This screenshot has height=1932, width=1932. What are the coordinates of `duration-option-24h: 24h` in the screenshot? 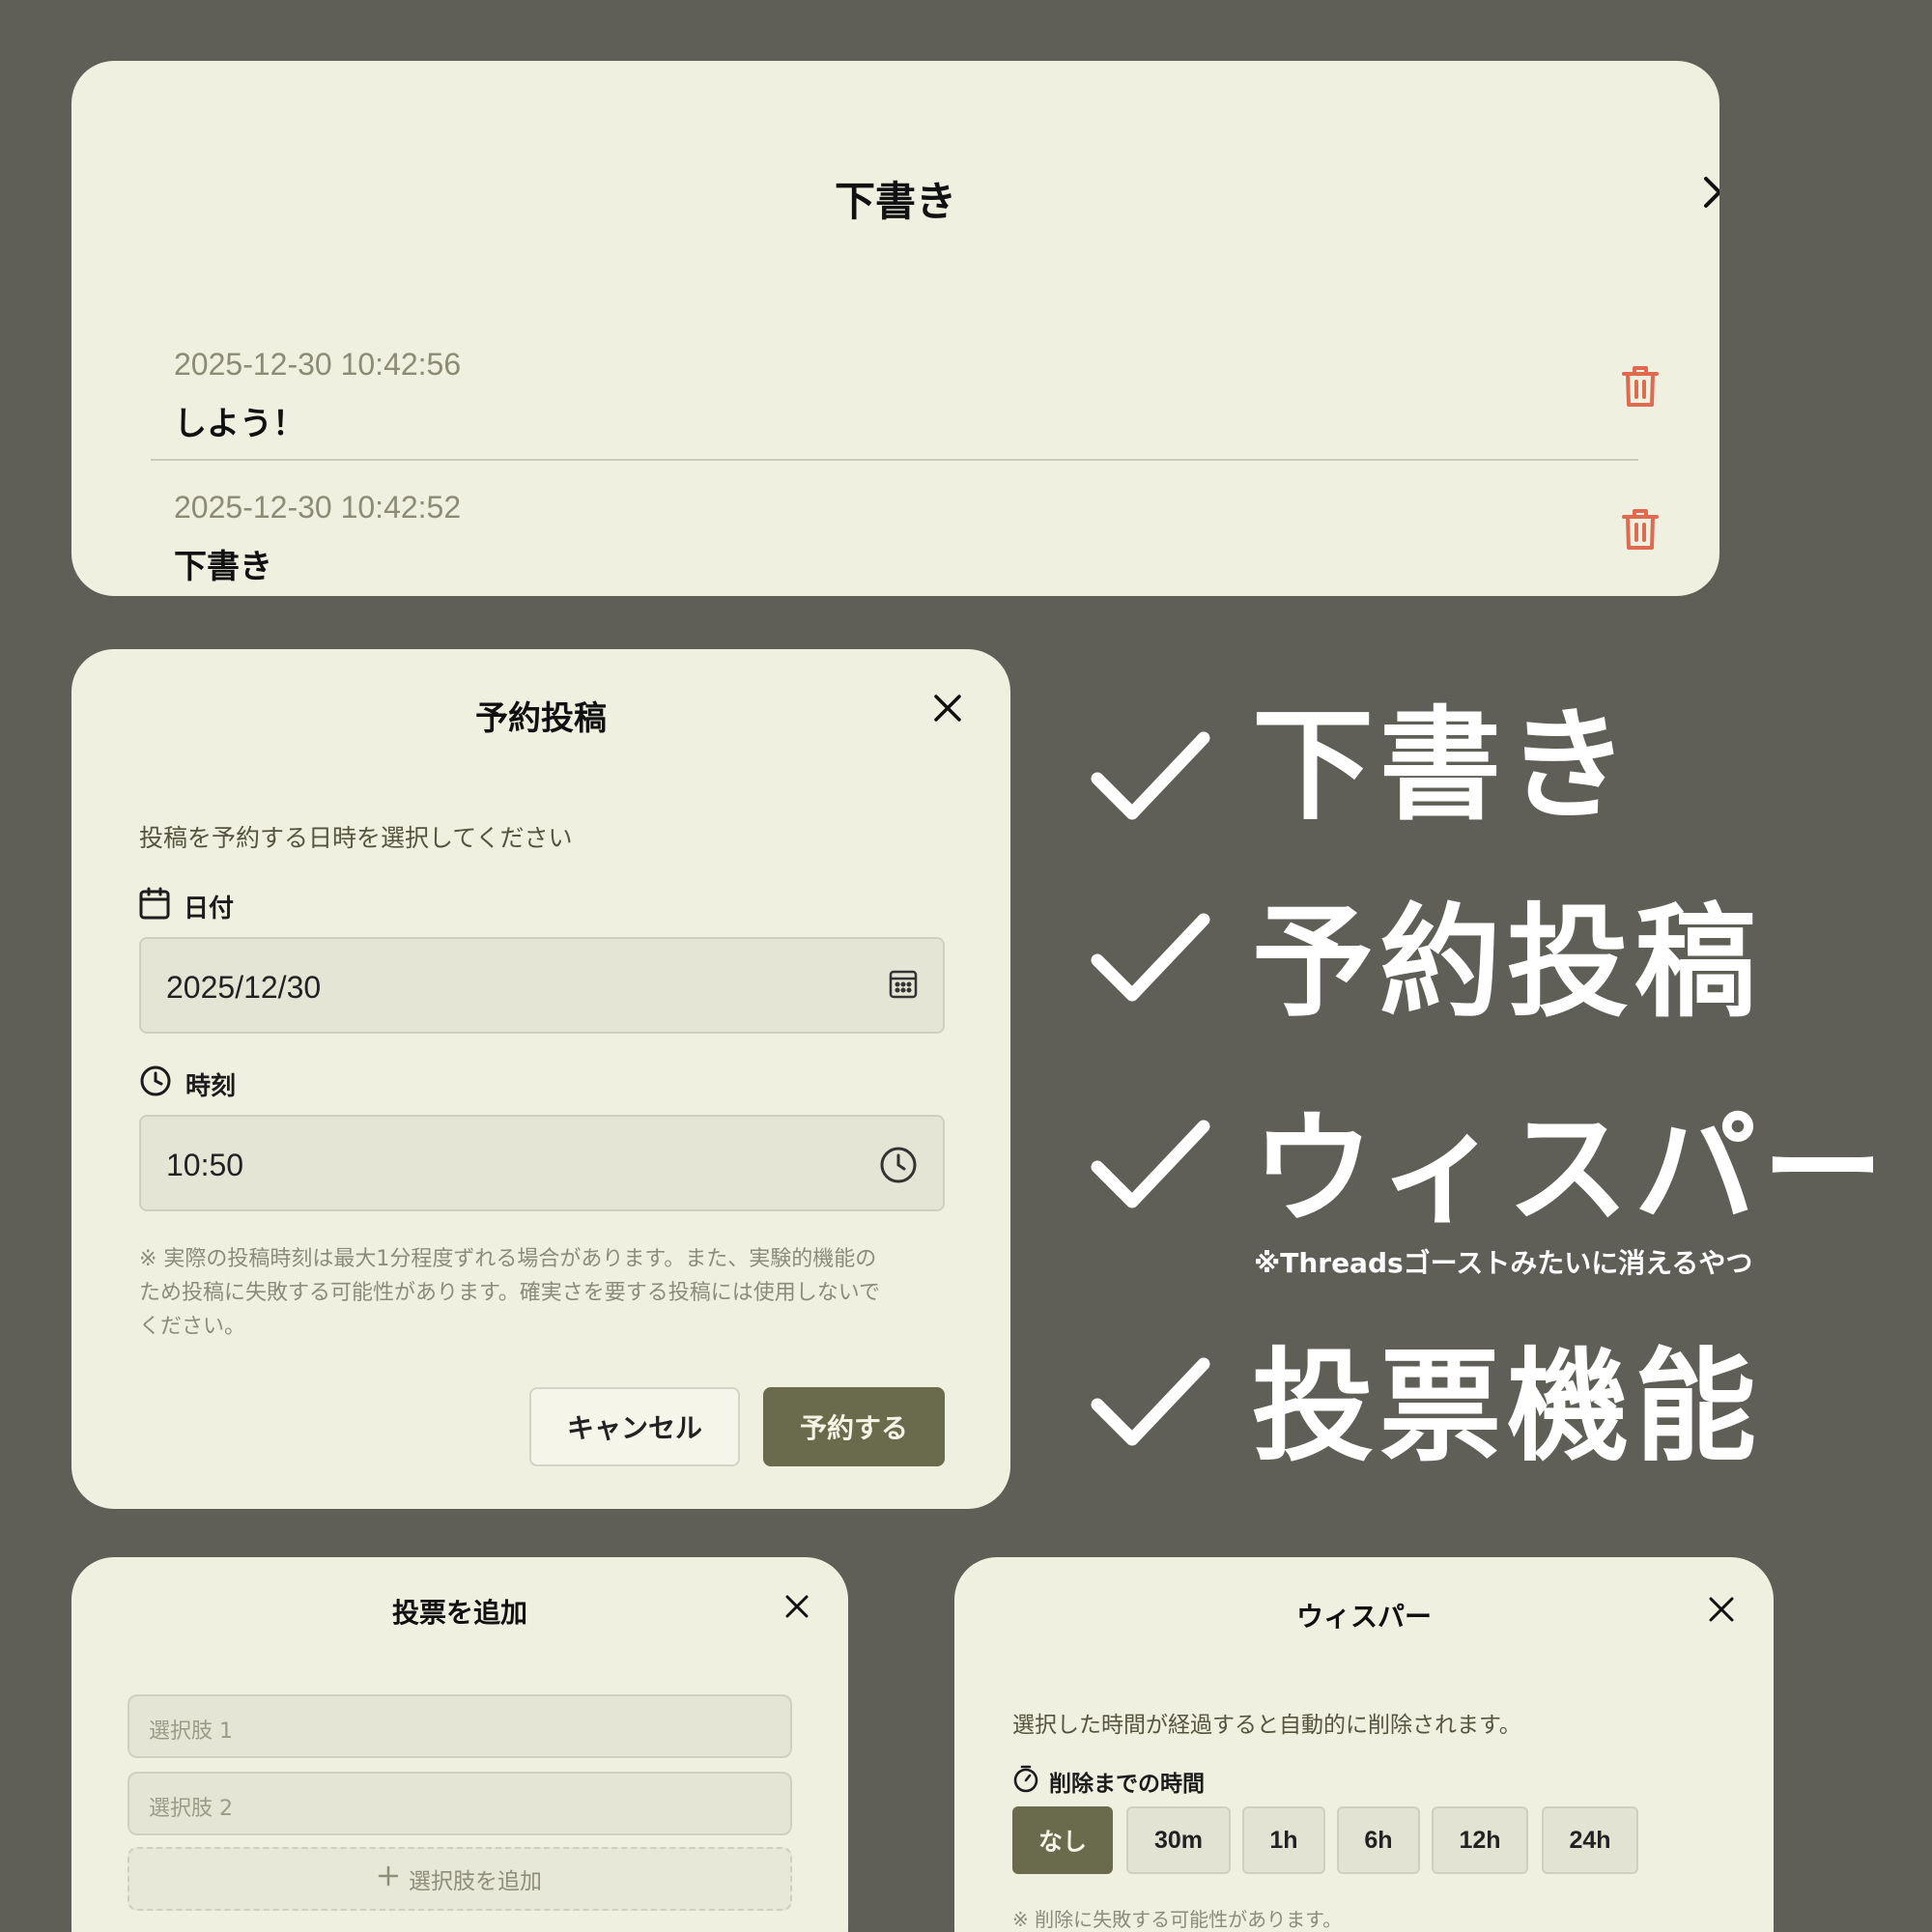 It's located at (1590, 1840).